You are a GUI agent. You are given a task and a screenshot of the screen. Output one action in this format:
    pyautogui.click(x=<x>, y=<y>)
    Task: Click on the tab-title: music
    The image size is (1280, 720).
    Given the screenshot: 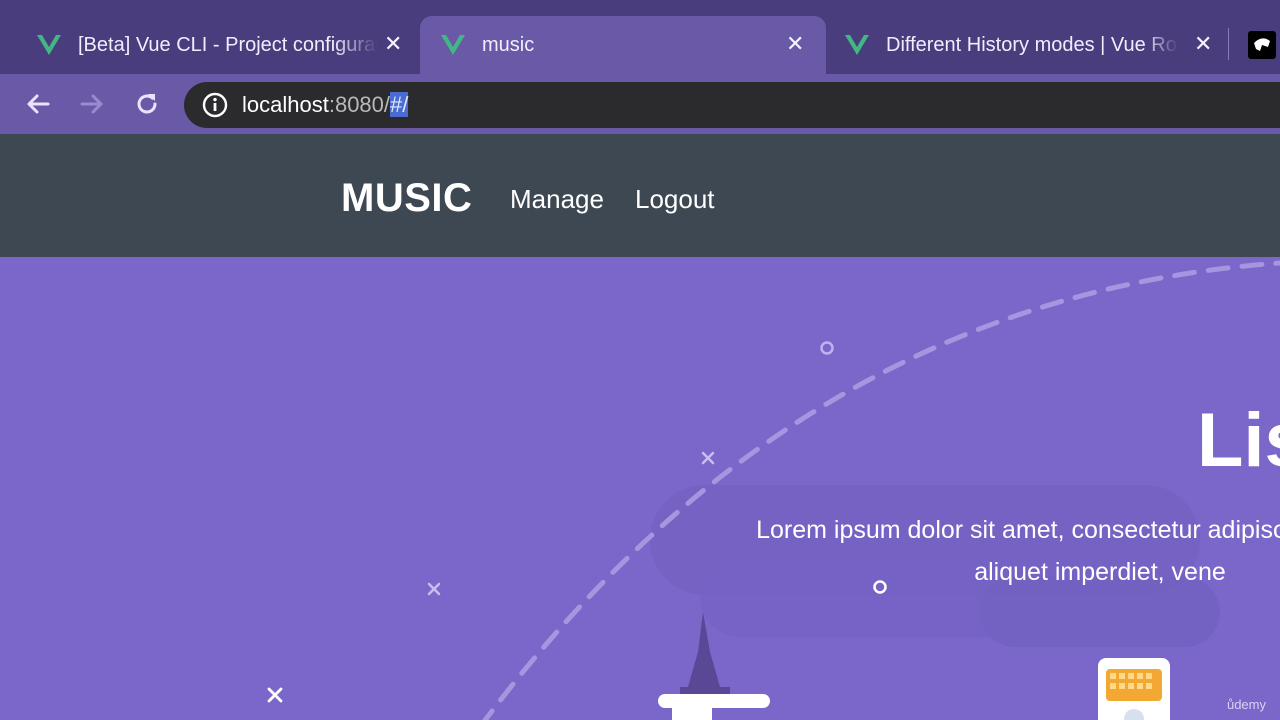 What is the action you would take?
    pyautogui.click(x=508, y=44)
    